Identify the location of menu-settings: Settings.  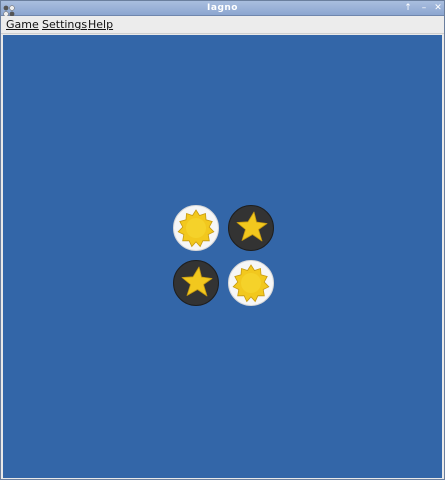
(64, 24).